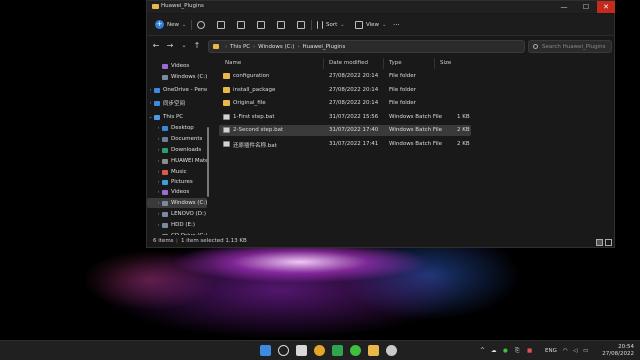 This screenshot has width=640, height=360. I want to click on share-button, so click(282, 24).